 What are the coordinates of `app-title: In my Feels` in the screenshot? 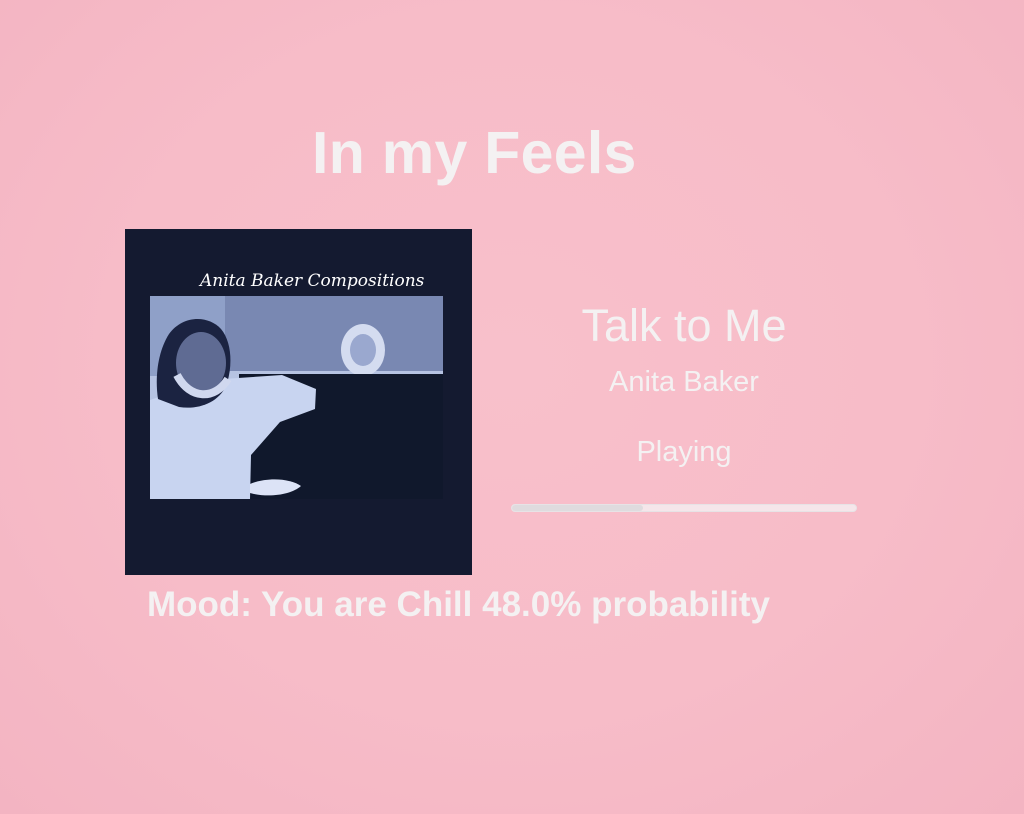 It's located at (474, 153).